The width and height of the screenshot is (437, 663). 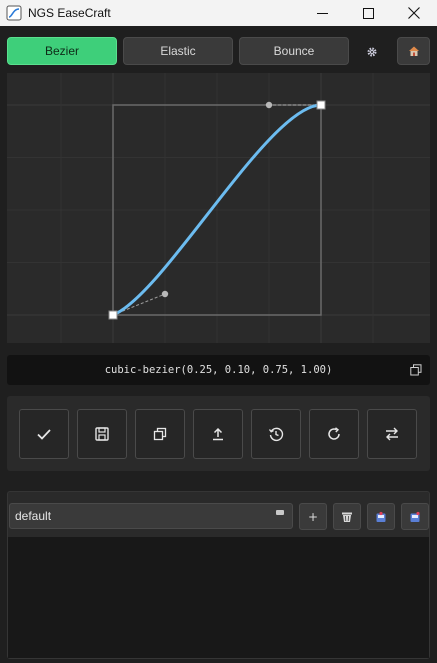 I want to click on apply-icon, so click(x=44, y=434).